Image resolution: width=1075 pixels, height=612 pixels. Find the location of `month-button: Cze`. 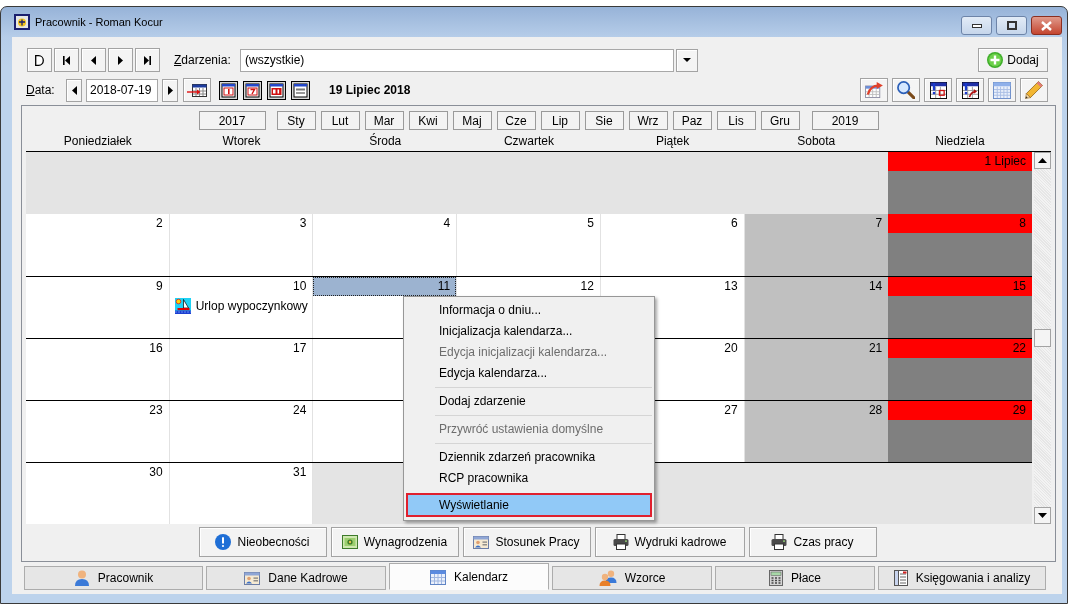

month-button: Cze is located at coordinates (516, 120).